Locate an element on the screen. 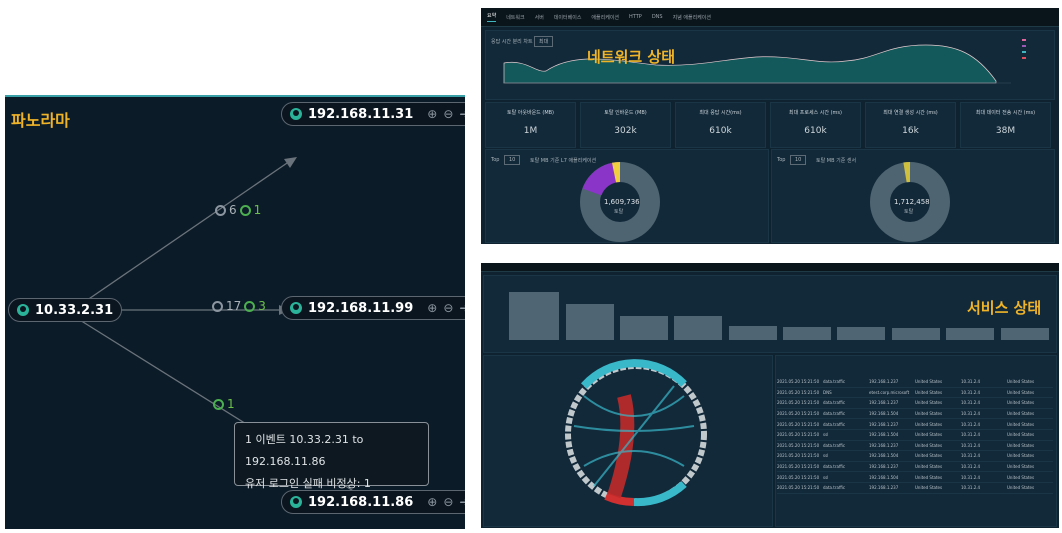 The image size is (1062, 533). tab-summary: 요약 is located at coordinates (492, 17).